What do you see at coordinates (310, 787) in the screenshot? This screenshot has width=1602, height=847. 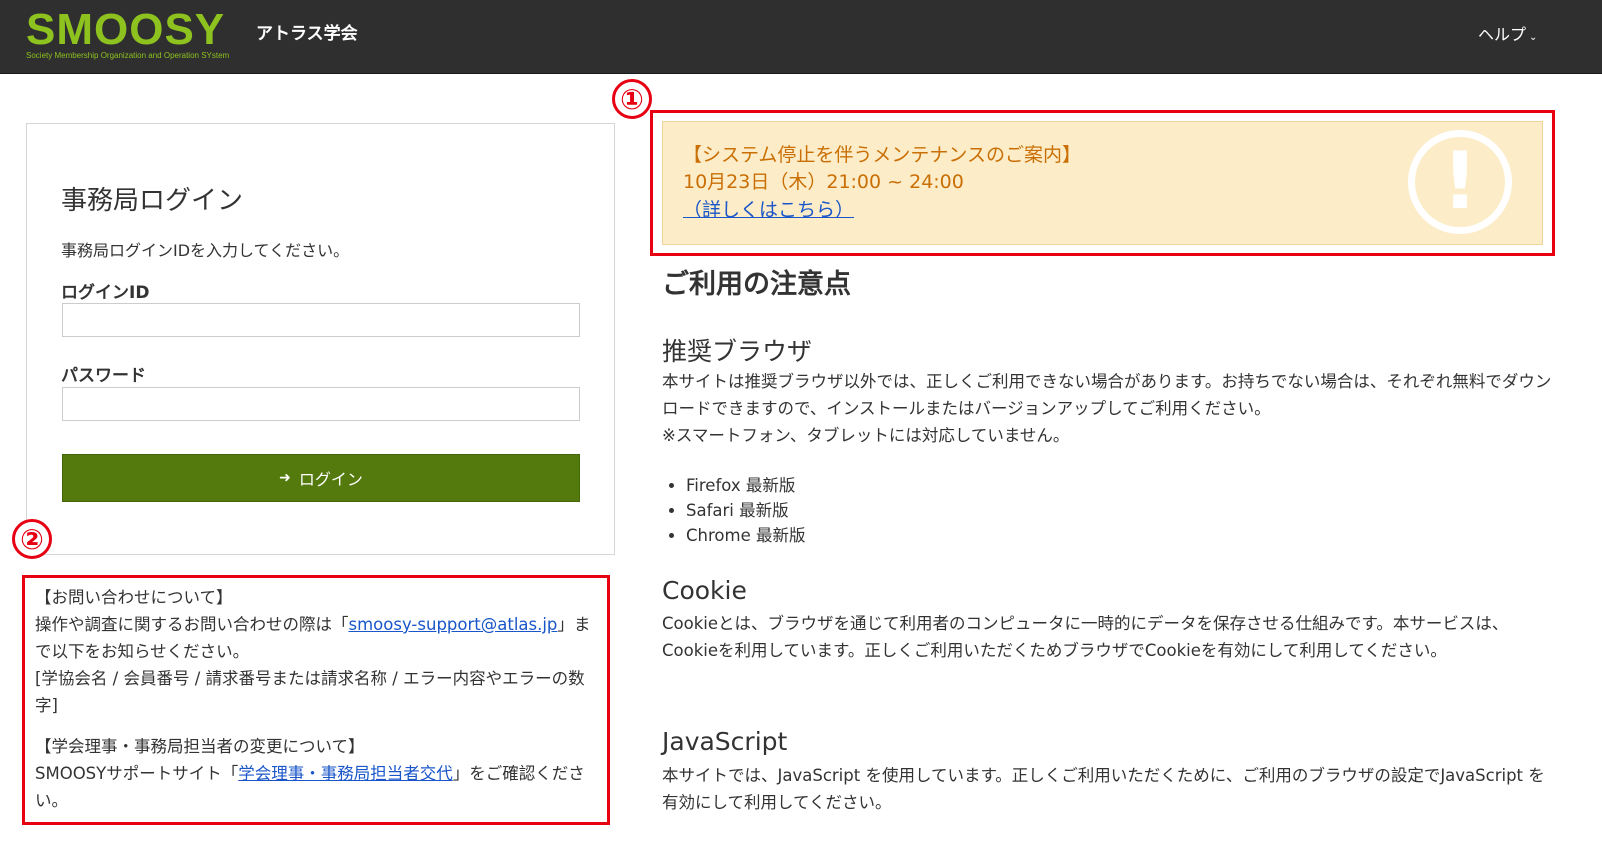 I see `change-text: SMOOSYサポートサイト「学会理事・事務局担当者交代」をご確認ください。` at bounding box center [310, 787].